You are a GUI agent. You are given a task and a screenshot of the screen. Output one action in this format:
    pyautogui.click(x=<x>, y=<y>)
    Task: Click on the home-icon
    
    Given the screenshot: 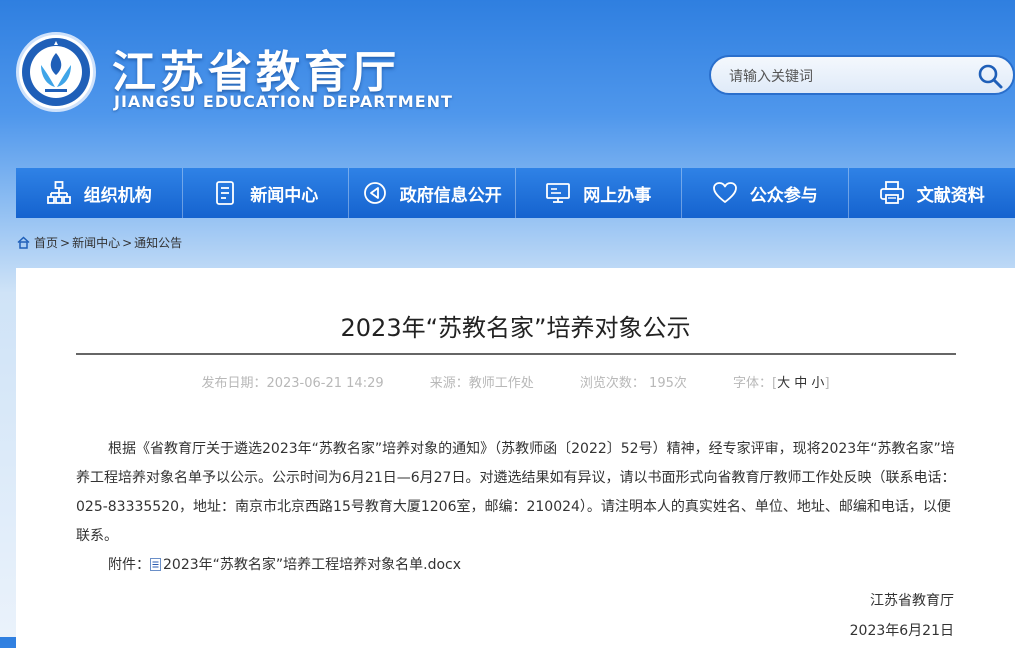 What is the action you would take?
    pyautogui.click(x=23, y=242)
    